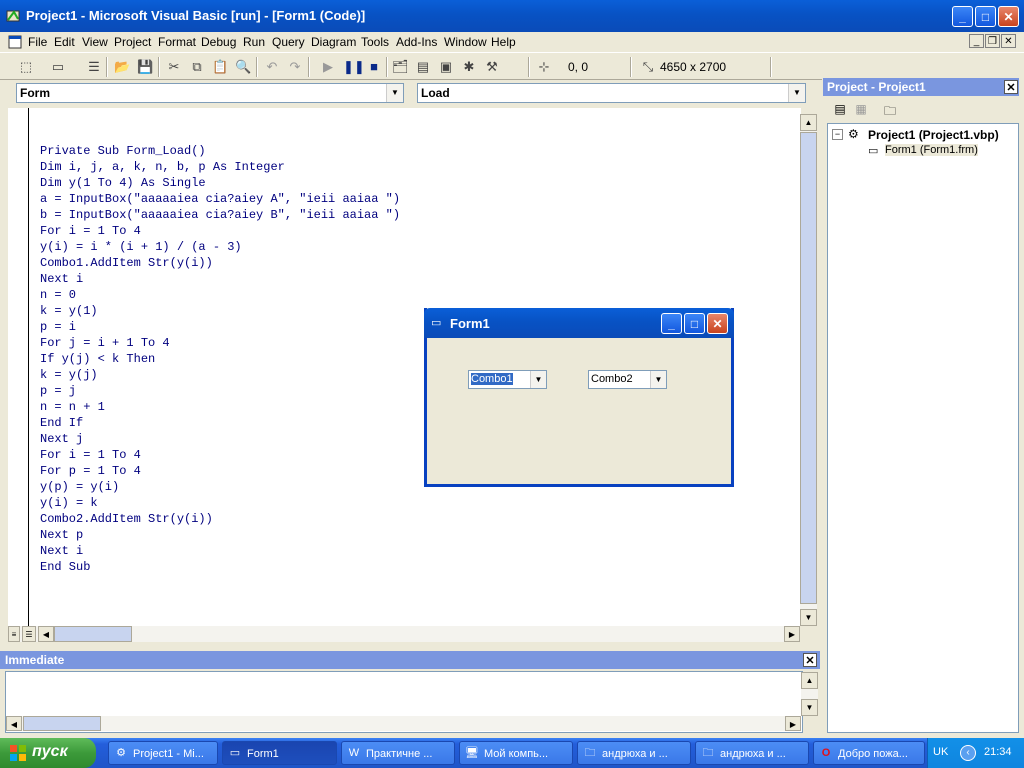 This screenshot has width=1024, height=768. Describe the element at coordinates (132, 42) in the screenshot. I see `menu-project: Project` at that location.